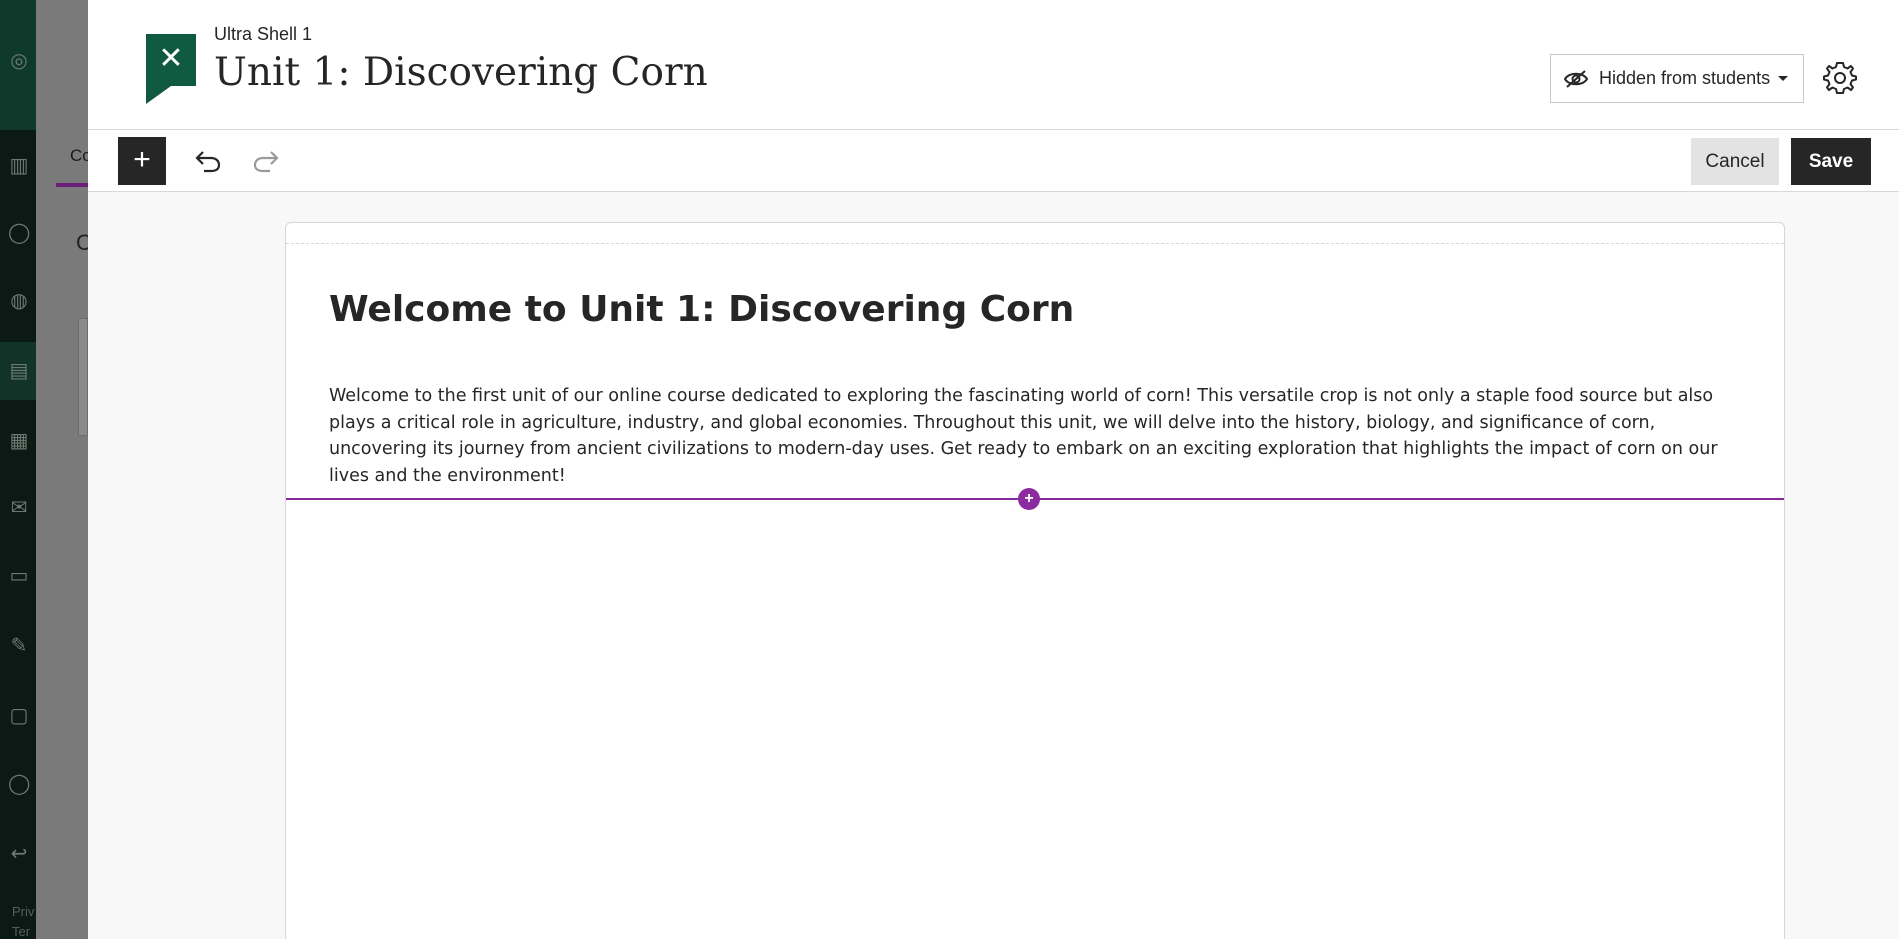 This screenshot has width=1899, height=939. Describe the element at coordinates (19, 716) in the screenshot. I see `edit-icon: ▢` at that location.